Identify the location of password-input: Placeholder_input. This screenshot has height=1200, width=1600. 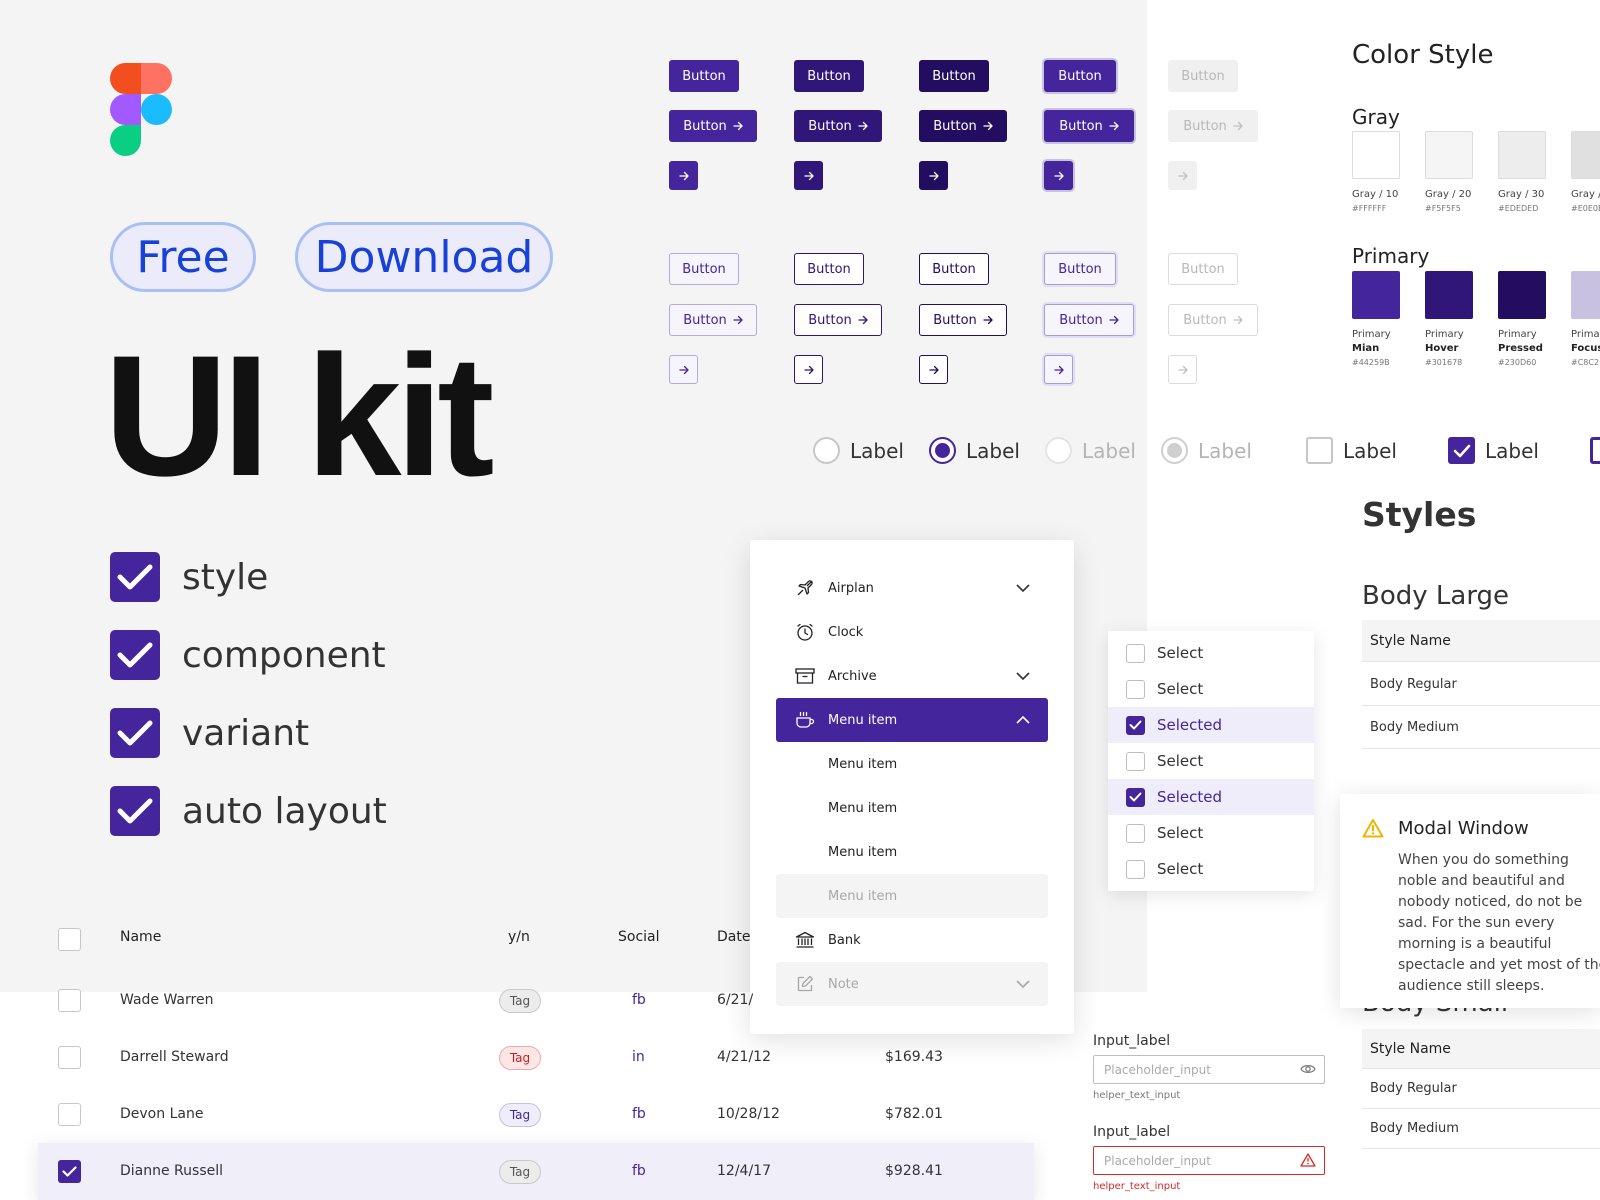
(1209, 1069).